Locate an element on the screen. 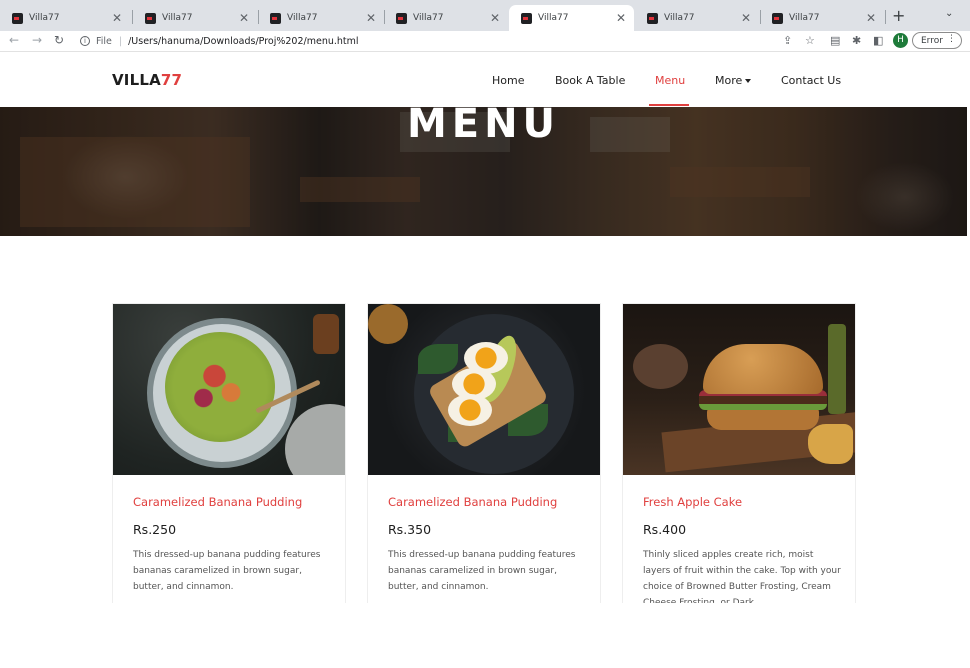  nav-contact-us: Contact Us is located at coordinates (811, 80).